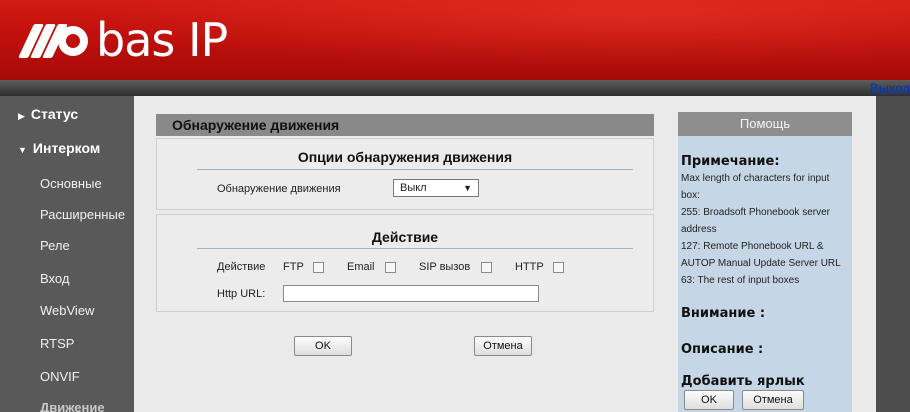 This screenshot has width=910, height=412. What do you see at coordinates (293, 267) in the screenshot?
I see `ftp-label: FTP` at bounding box center [293, 267].